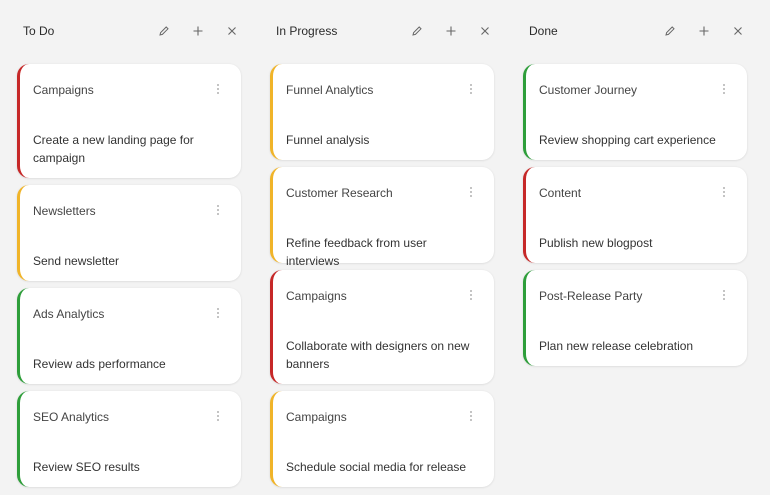 This screenshot has width=770, height=495. Describe the element at coordinates (588, 90) in the screenshot. I see `card-category: Customer Journey` at that location.